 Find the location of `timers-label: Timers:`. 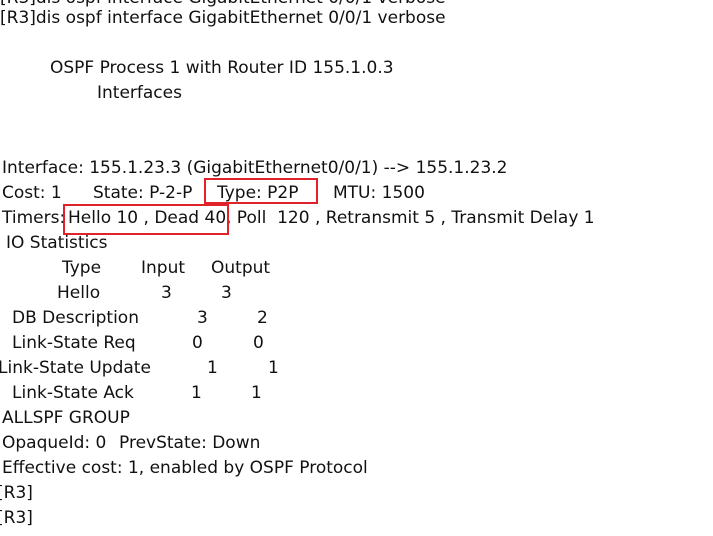

timers-label: Timers: is located at coordinates (34, 218).